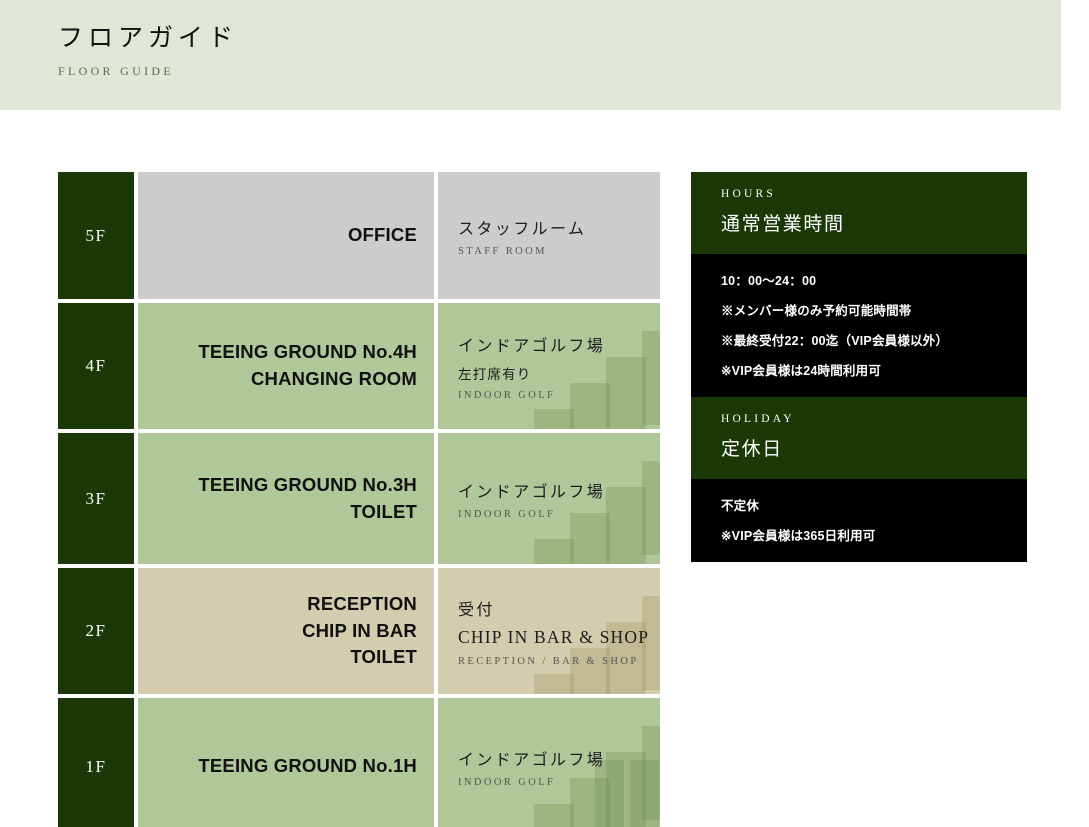 Image resolution: width=1089 pixels, height=827 pixels. Describe the element at coordinates (476, 610) in the screenshot. I see `side-title-jp: 受付` at that location.